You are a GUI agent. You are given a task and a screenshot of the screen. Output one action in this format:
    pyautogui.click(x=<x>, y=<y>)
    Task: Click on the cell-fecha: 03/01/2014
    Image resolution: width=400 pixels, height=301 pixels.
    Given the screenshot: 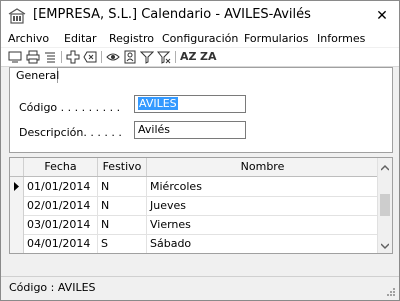 What is the action you would take?
    pyautogui.click(x=61, y=224)
    